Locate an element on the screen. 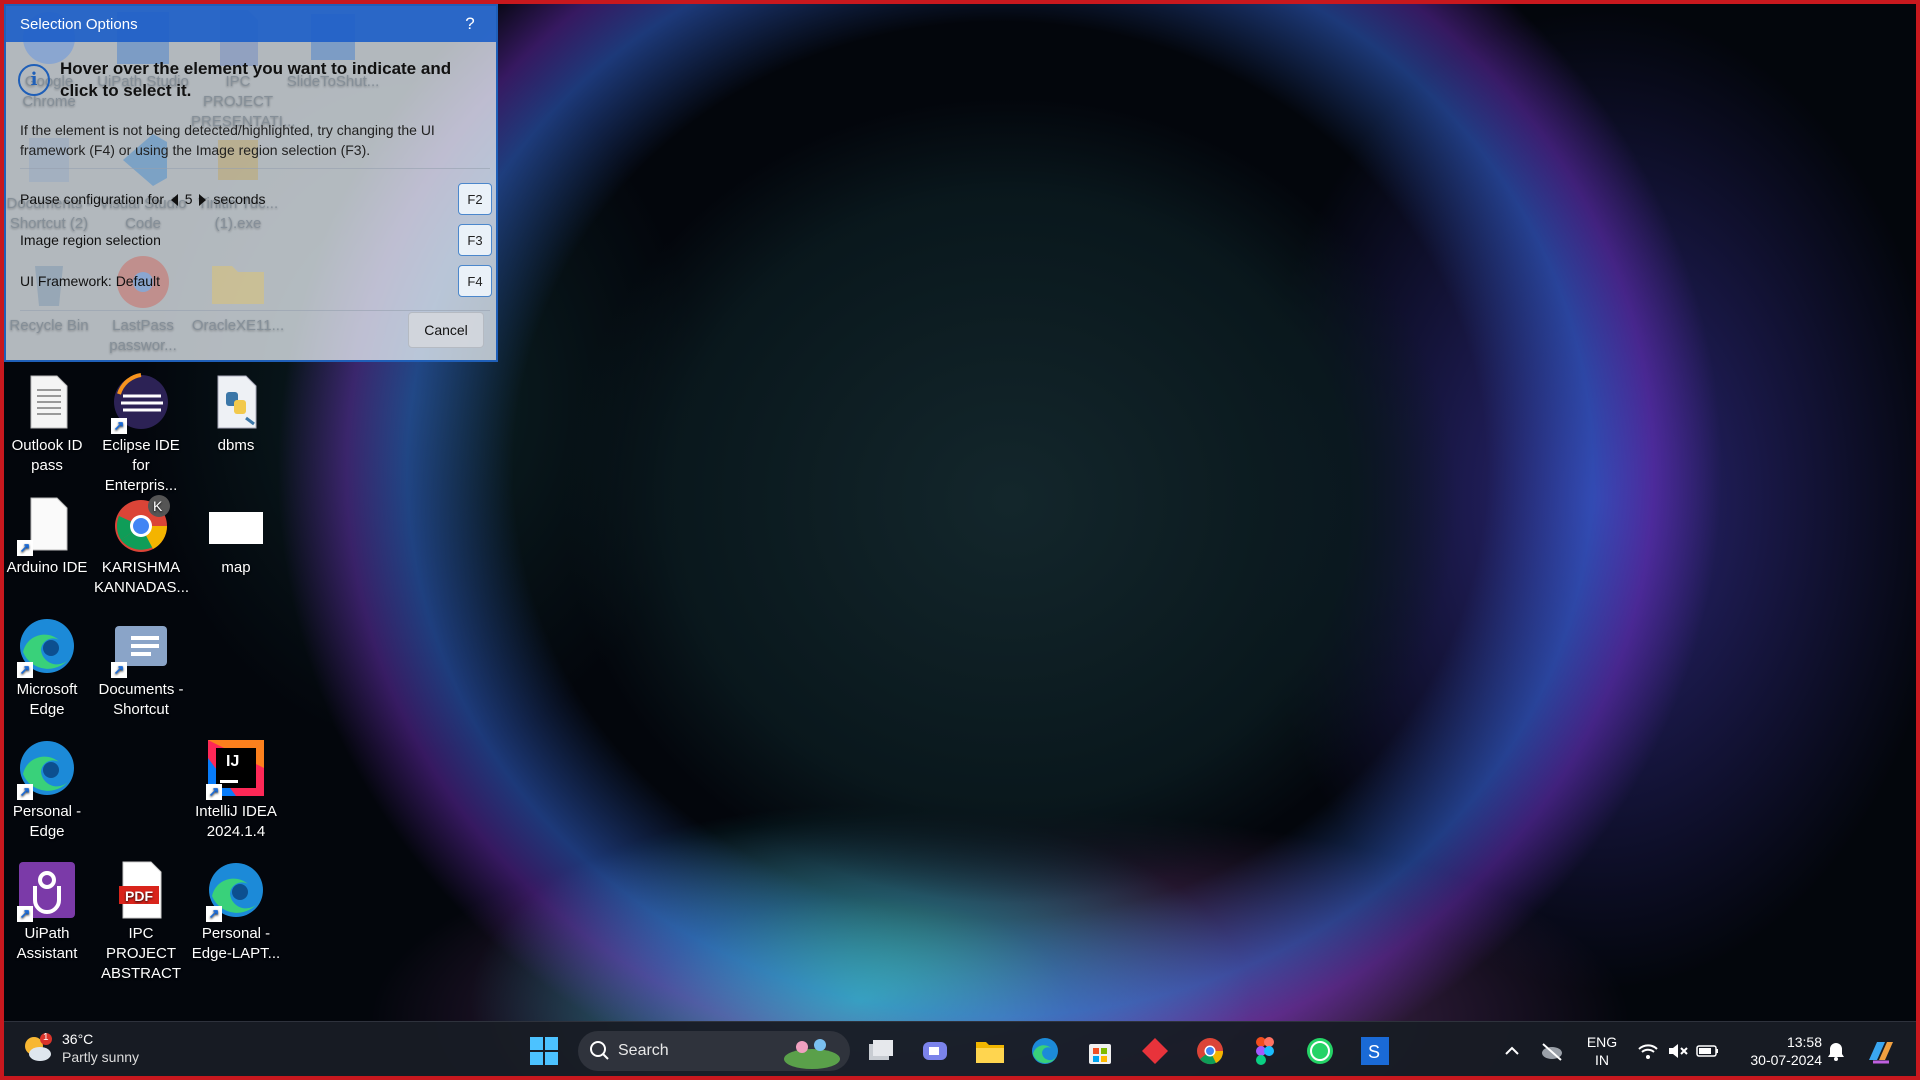 Image resolution: width=1920 pixels, height=1080 pixels. start-button is located at coordinates (544, 1051).